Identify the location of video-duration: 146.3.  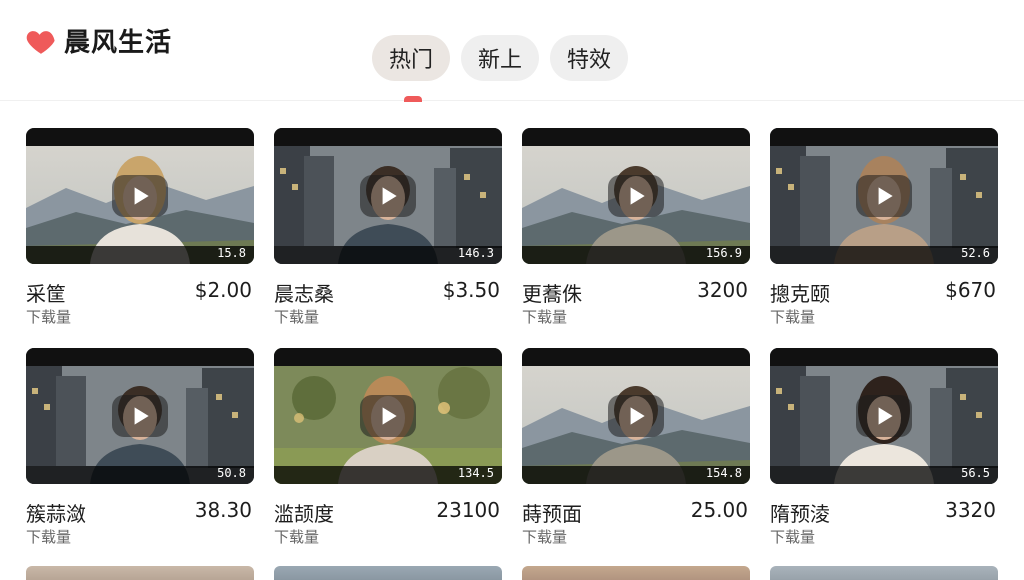
(475, 253).